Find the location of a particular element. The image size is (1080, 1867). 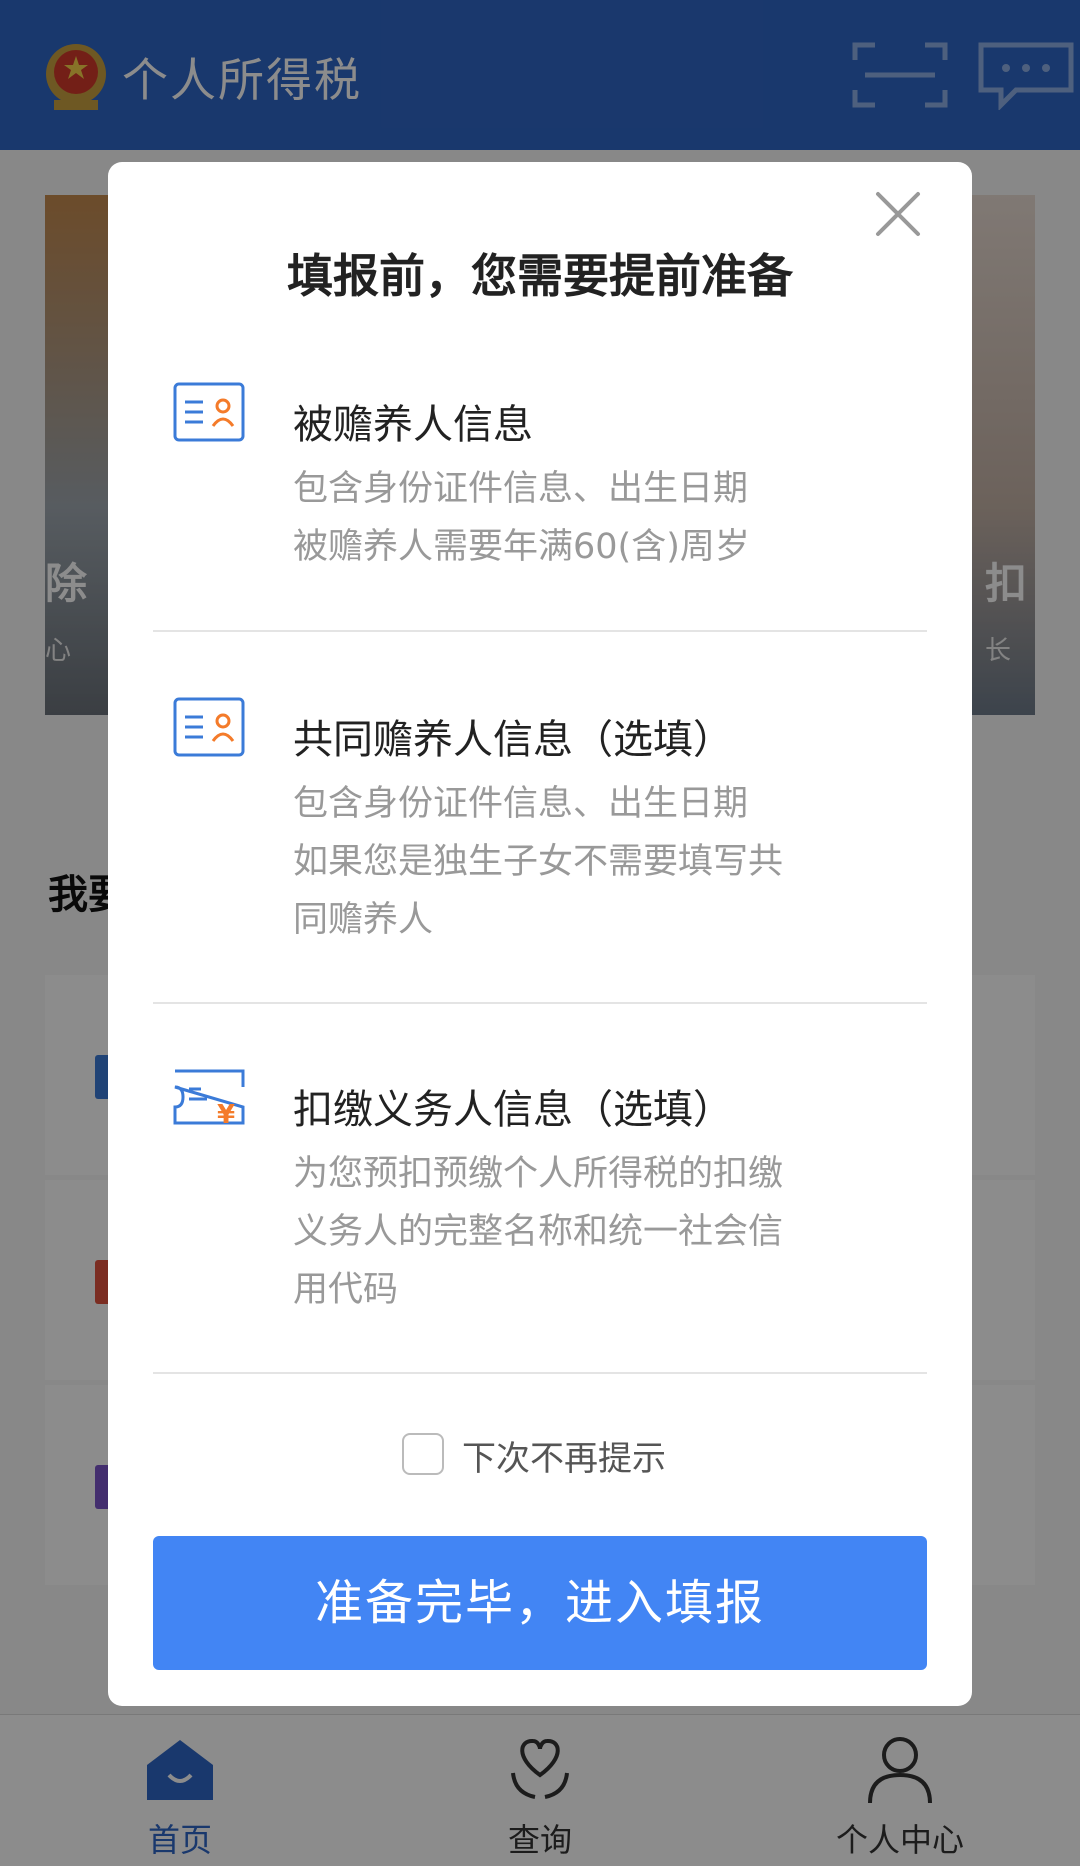

item-title: 扣缴义务人信息（选填） is located at coordinates (513, 1110).